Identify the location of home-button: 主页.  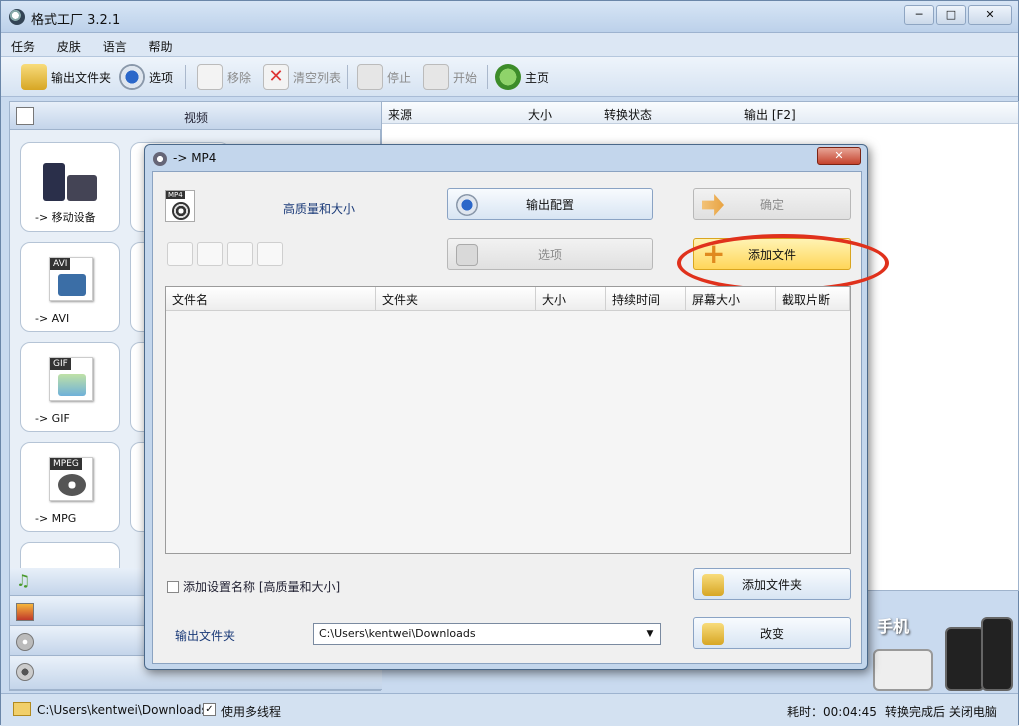
(522, 77).